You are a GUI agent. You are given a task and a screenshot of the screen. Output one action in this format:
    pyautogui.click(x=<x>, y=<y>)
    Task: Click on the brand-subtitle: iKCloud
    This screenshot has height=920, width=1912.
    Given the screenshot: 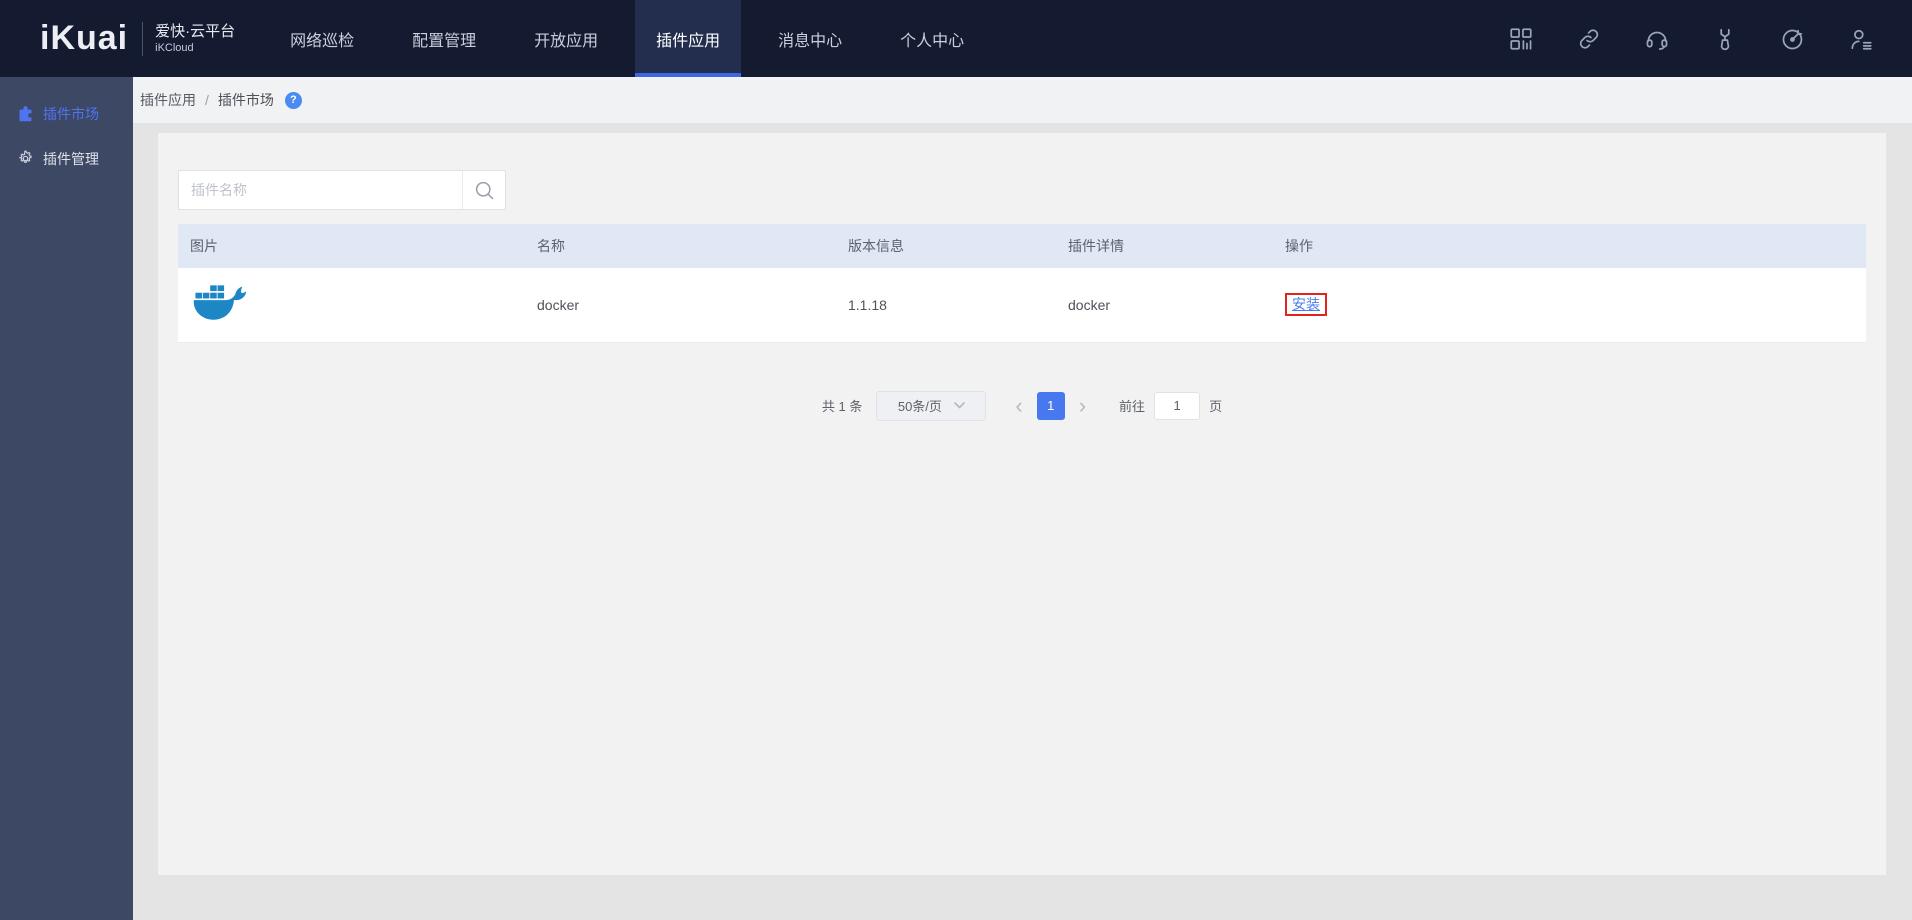 What is the action you would take?
    pyautogui.click(x=174, y=47)
    